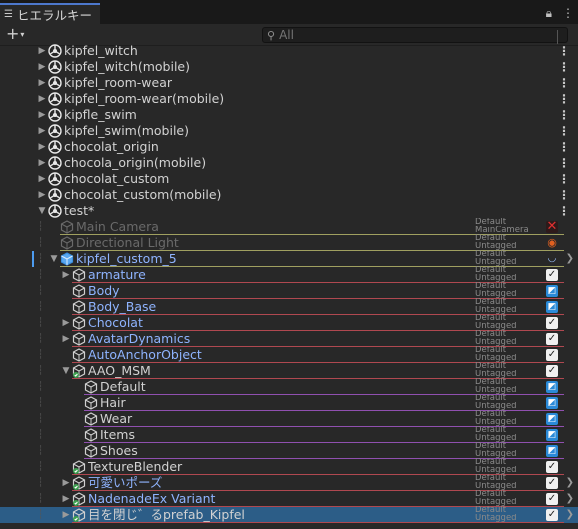 This screenshot has width=578, height=529. What do you see at coordinates (289, 274) in the screenshot?
I see `hierarchy-row: ┆ ▶ armature Default Untagged ✓` at bounding box center [289, 274].